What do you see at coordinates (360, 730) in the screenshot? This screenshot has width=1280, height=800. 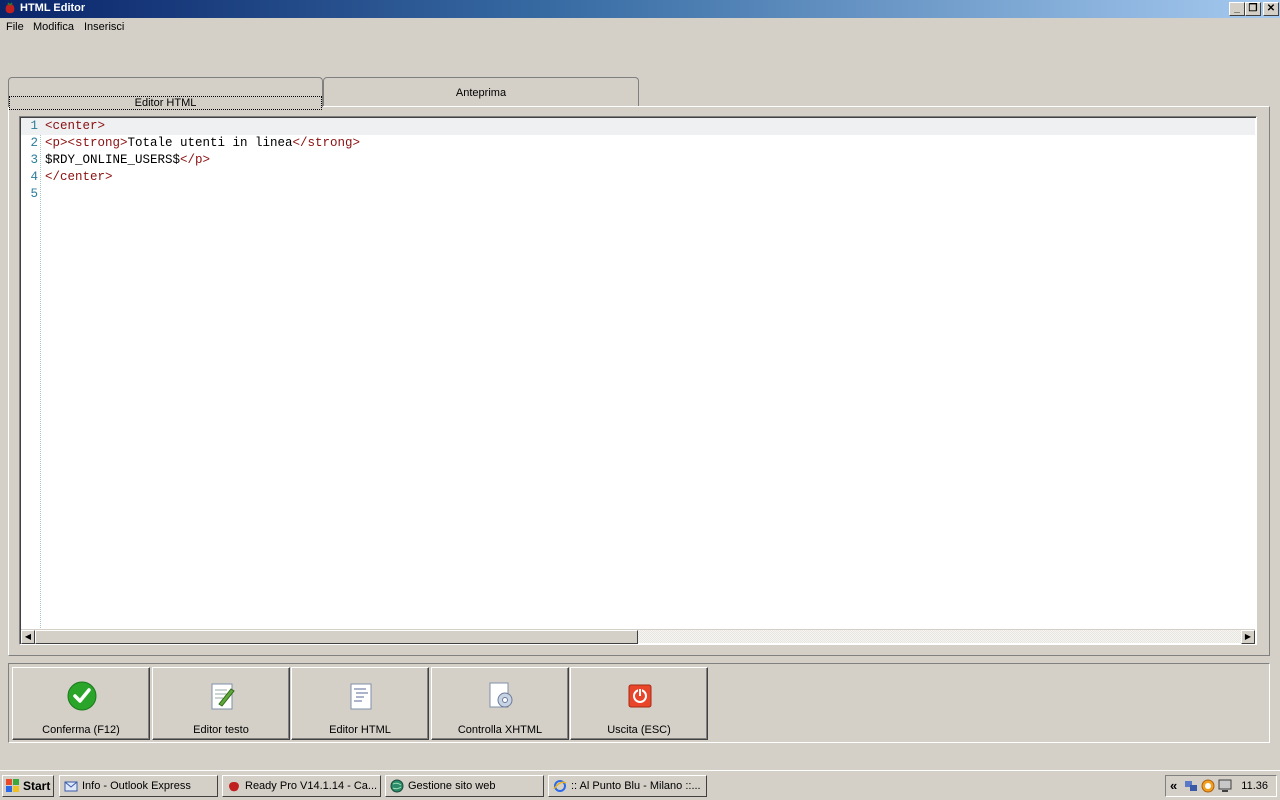 I see `html-editor-button-label: Editor HTML` at bounding box center [360, 730].